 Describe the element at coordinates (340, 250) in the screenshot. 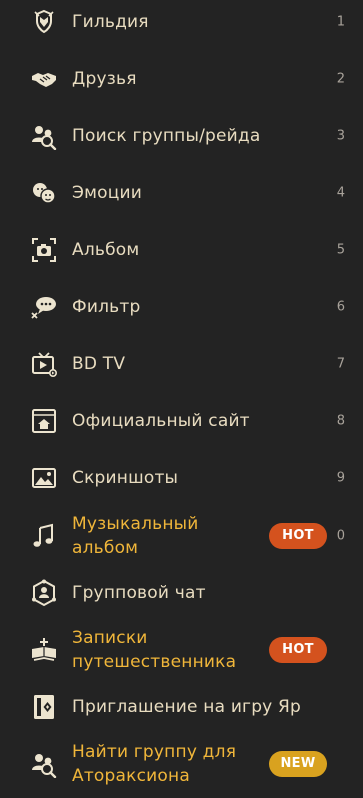

I see `hotkey-label: 5` at that location.